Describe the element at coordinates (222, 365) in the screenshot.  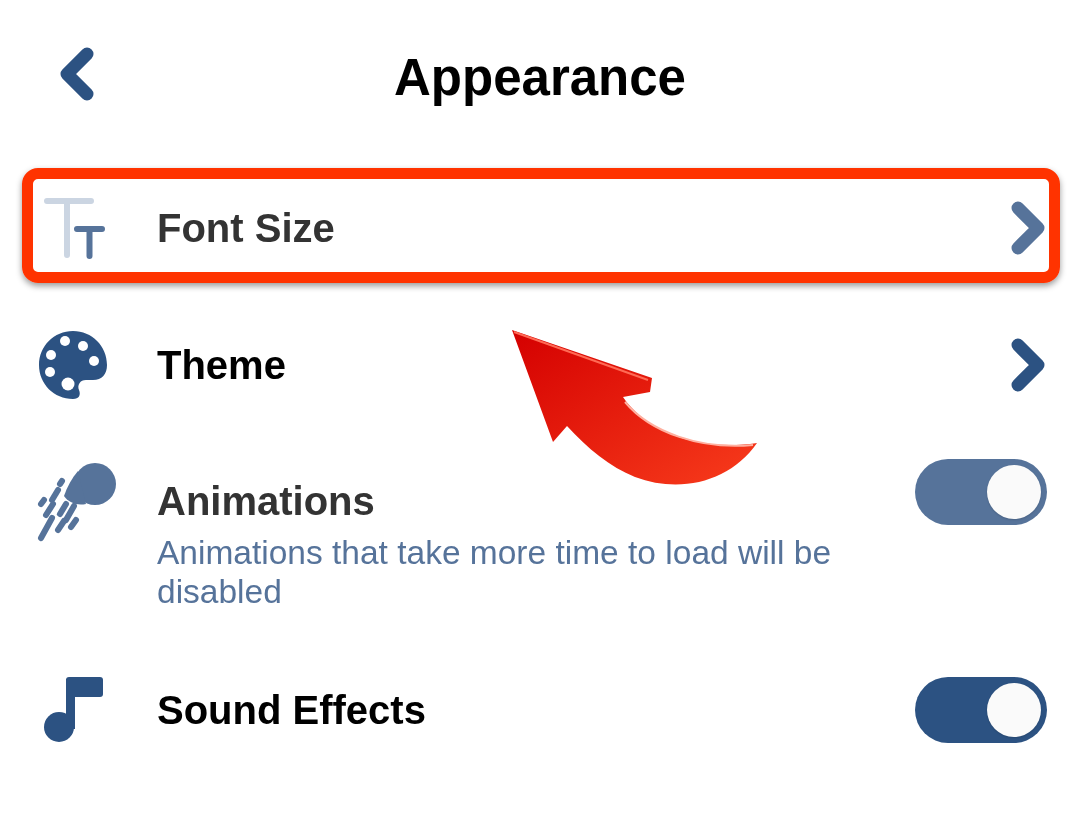
I see `setting-title: Theme` at that location.